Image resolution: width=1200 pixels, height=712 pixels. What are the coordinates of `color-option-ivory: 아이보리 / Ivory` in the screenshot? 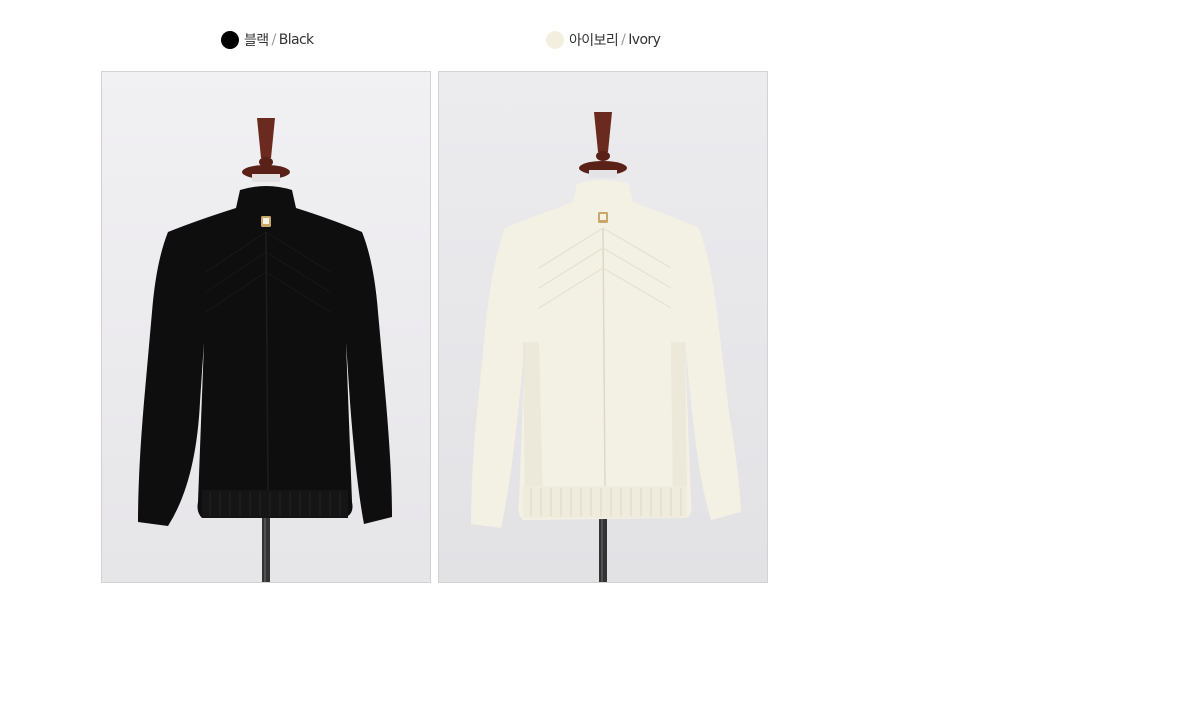 It's located at (603, 40).